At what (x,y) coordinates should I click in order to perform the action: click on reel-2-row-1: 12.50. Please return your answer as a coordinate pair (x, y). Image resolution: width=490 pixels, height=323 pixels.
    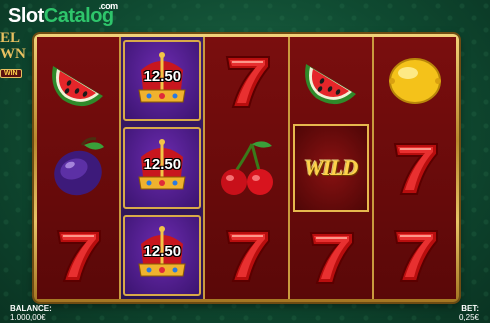
    Looking at the image, I should click on (162, 81).